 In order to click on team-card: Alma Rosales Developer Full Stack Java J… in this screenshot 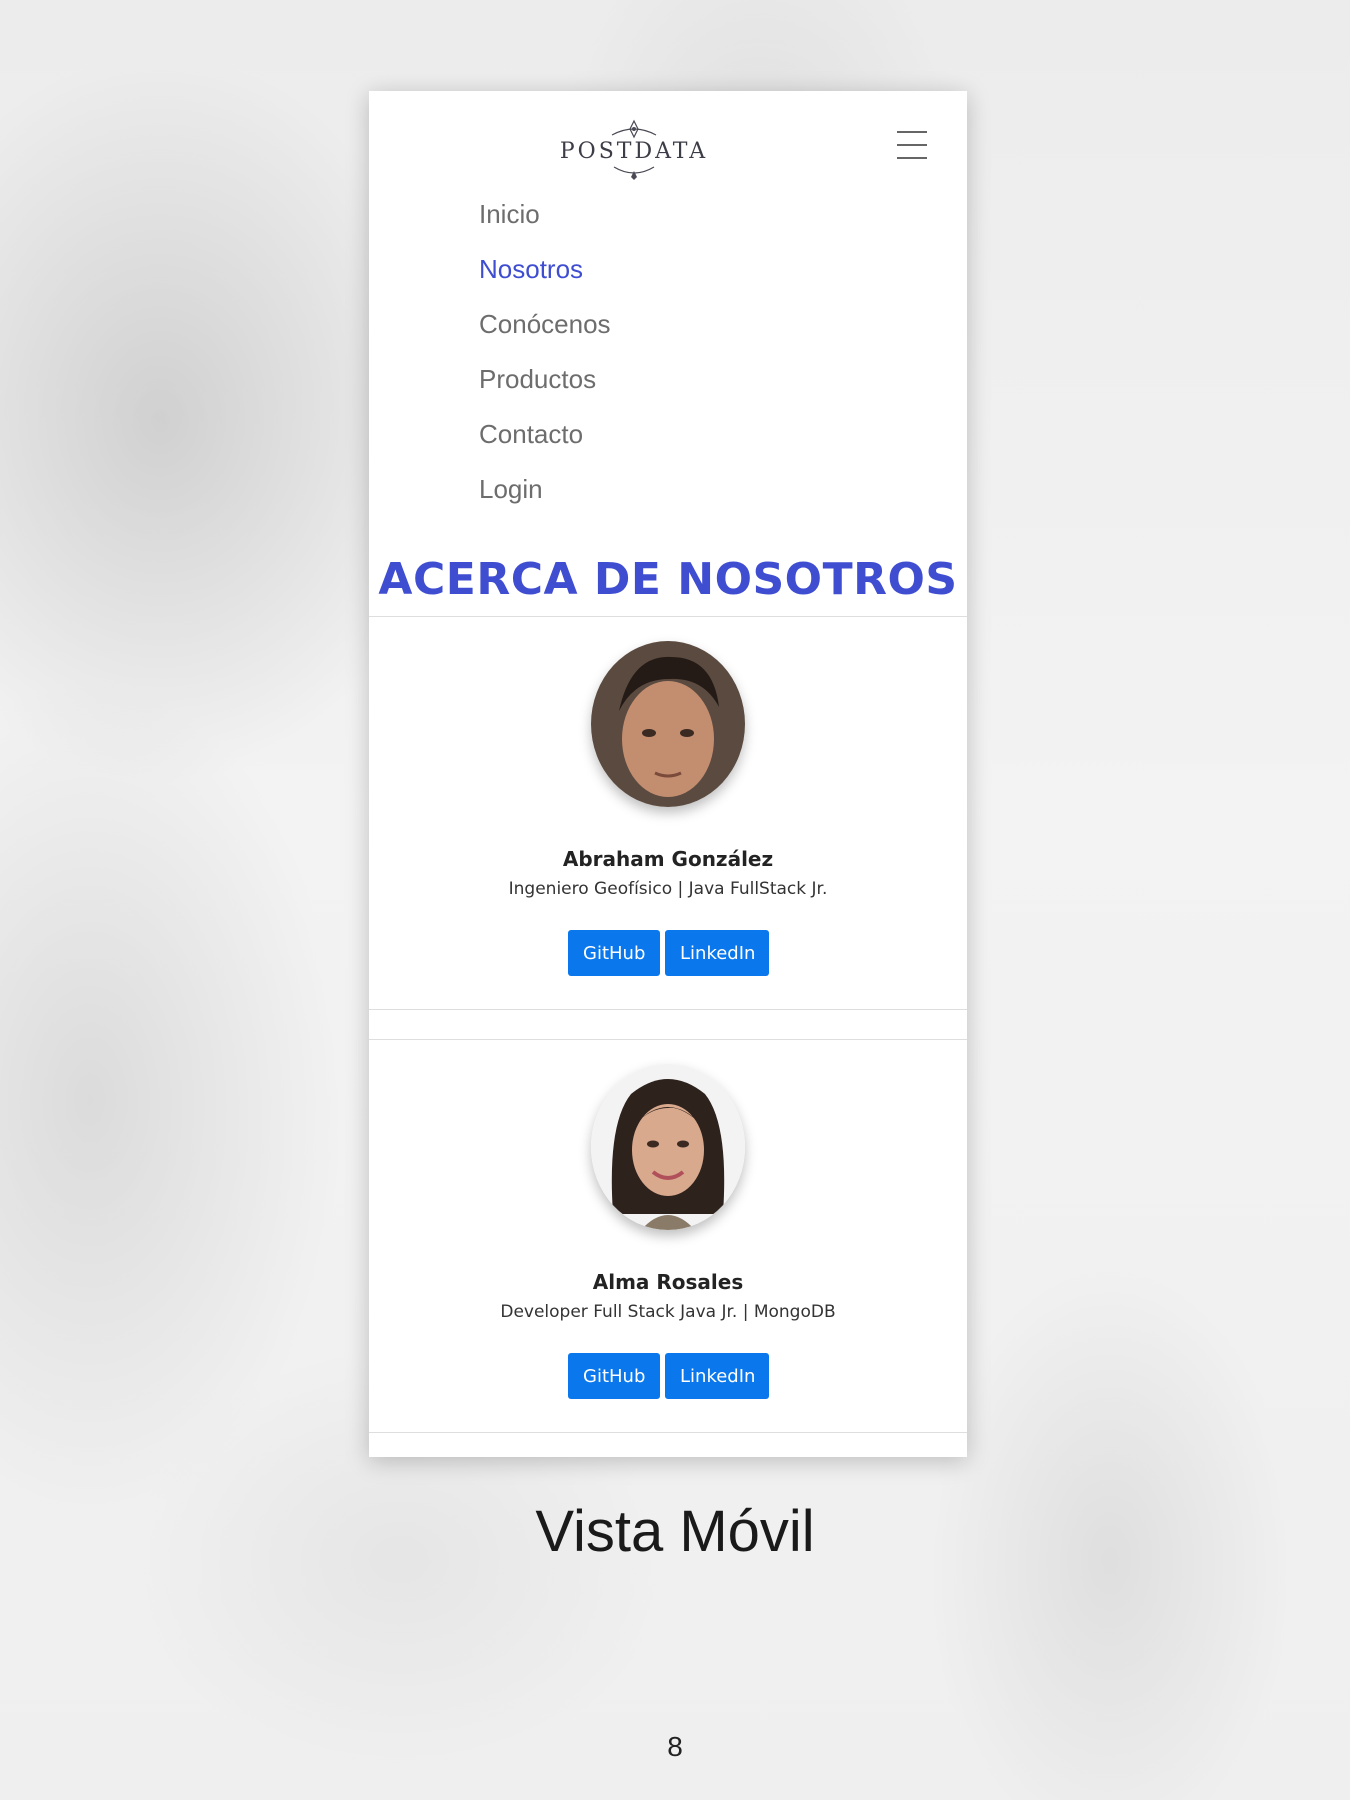, I will do `click(668, 1236)`.